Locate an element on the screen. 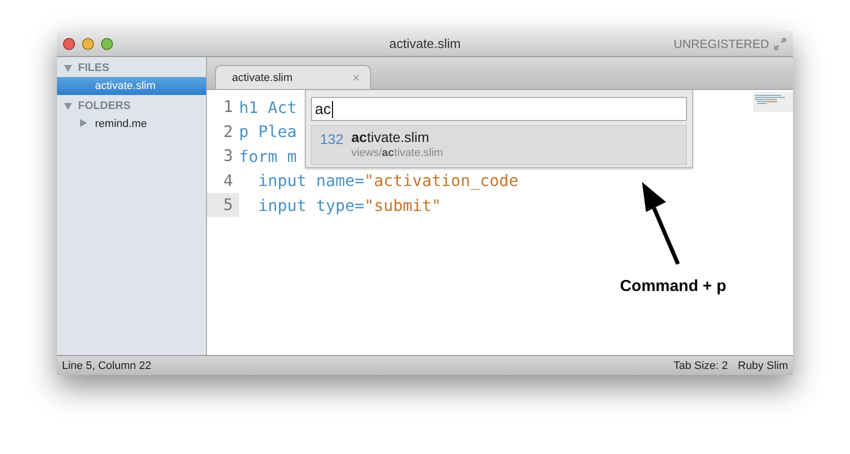 The width and height of the screenshot is (850, 454). line-number: 1 is located at coordinates (228, 107).